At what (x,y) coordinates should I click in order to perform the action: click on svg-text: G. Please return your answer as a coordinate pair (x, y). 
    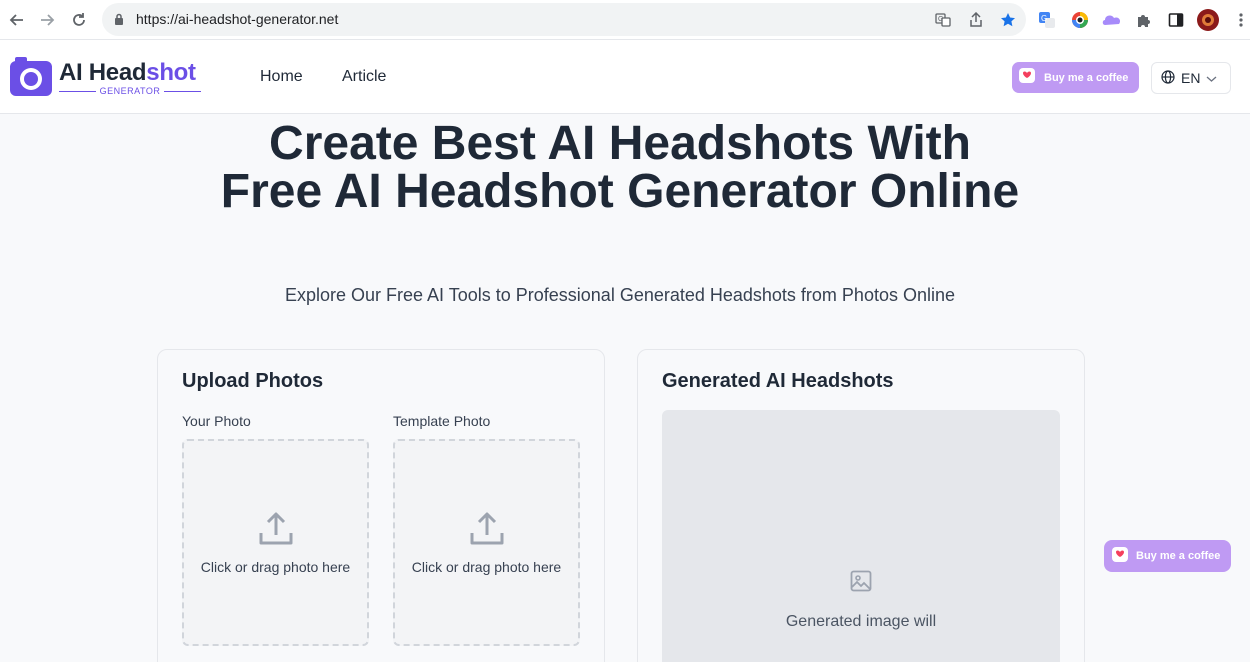
    Looking at the image, I should click on (1044, 18).